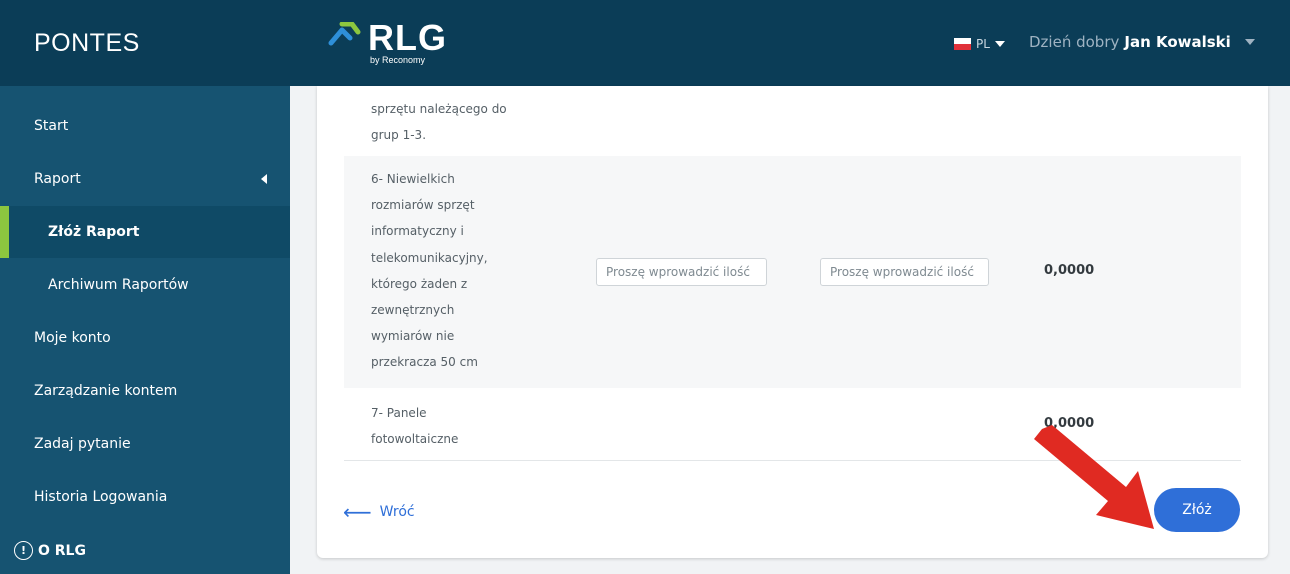 Image resolution: width=1290 pixels, height=574 pixels. I want to click on category-description: sprzętu należącego do grup 1-3., so click(439, 122).